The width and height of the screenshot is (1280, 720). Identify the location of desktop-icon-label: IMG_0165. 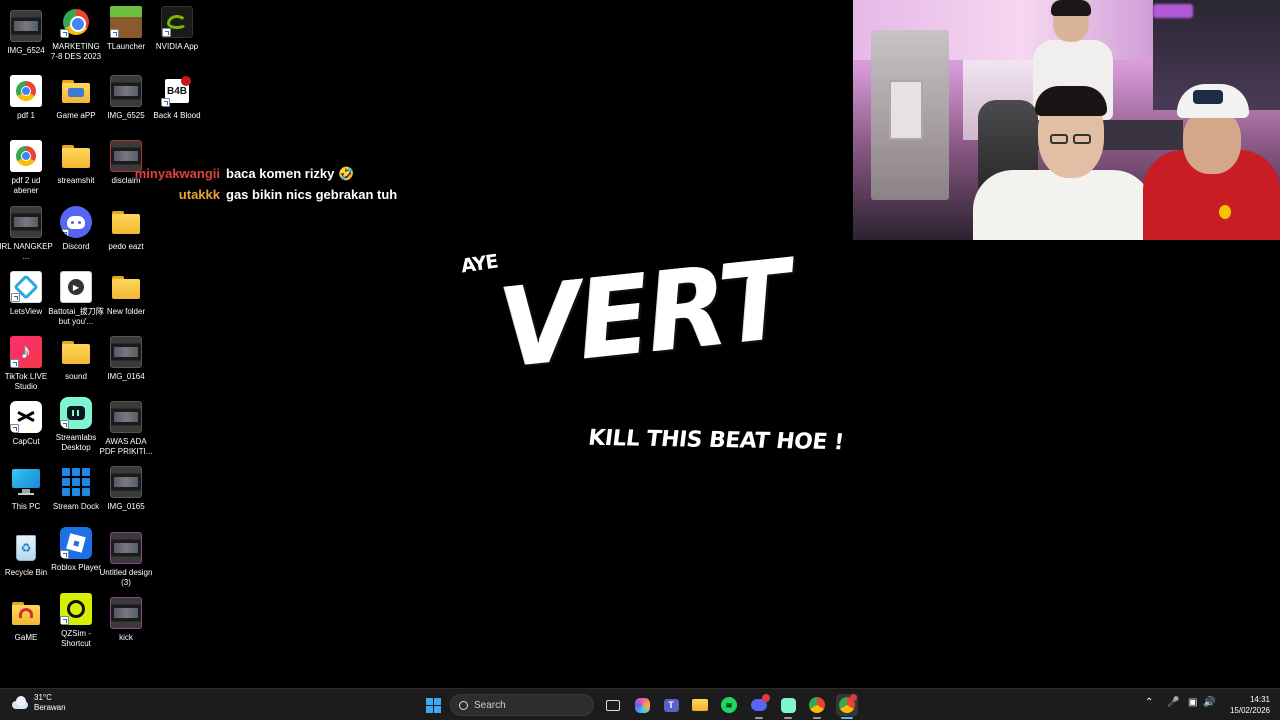
(126, 506).